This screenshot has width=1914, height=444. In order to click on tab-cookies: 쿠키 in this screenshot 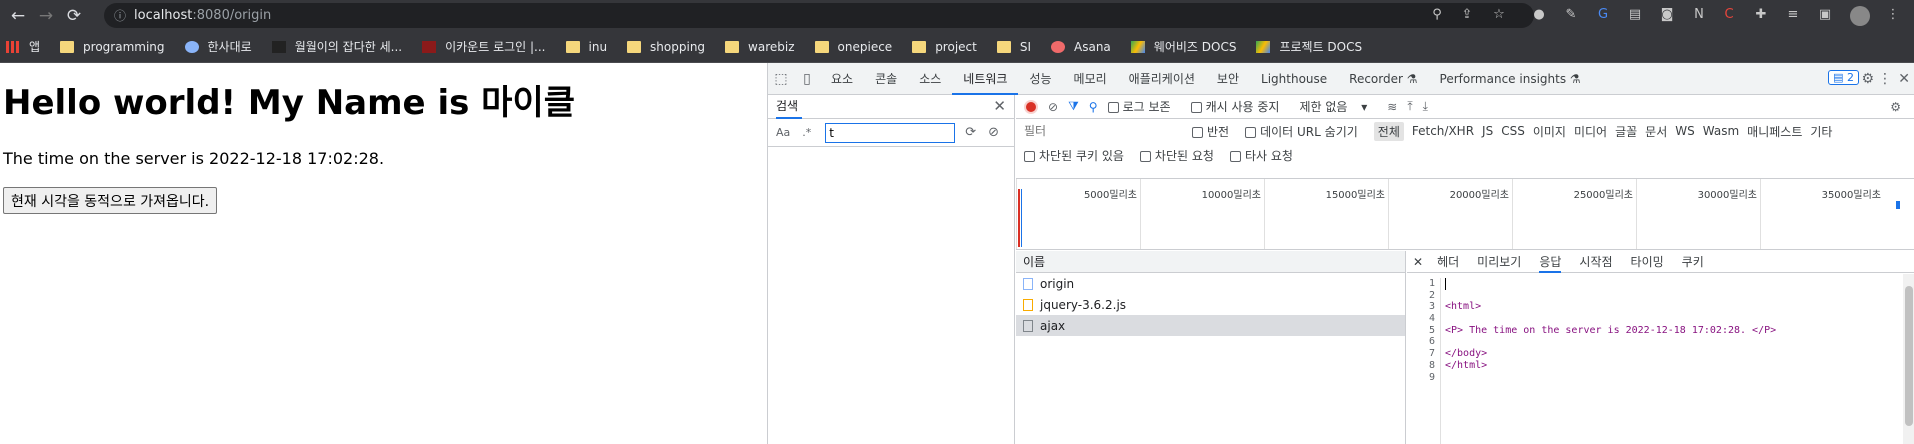, I will do `click(1693, 262)`.